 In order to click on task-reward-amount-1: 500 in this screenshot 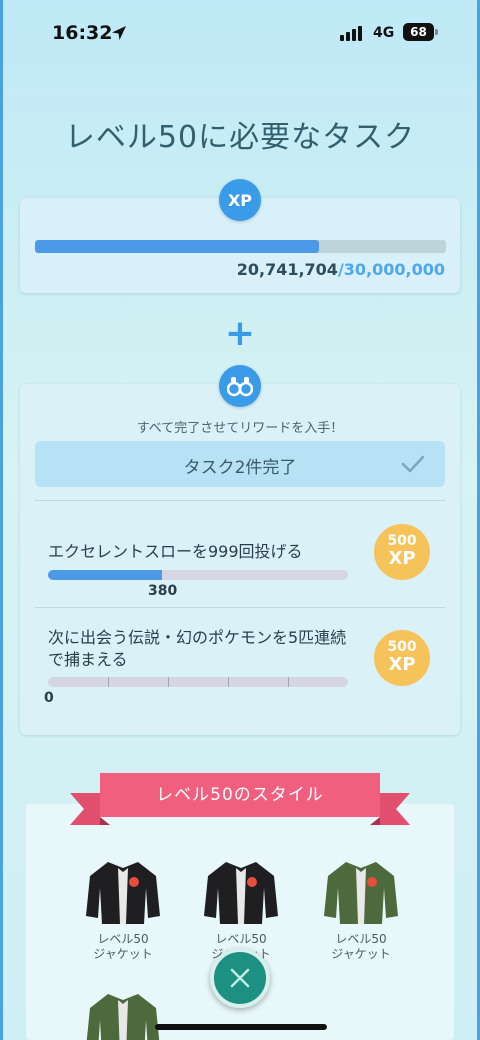, I will do `click(402, 541)`.